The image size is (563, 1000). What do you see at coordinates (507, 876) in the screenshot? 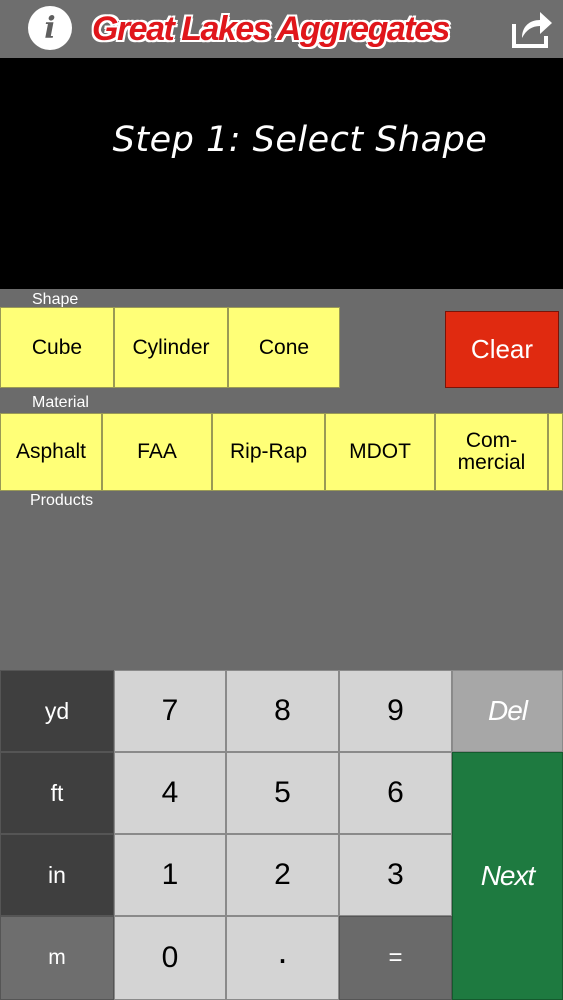
I see `next-button: Next` at bounding box center [507, 876].